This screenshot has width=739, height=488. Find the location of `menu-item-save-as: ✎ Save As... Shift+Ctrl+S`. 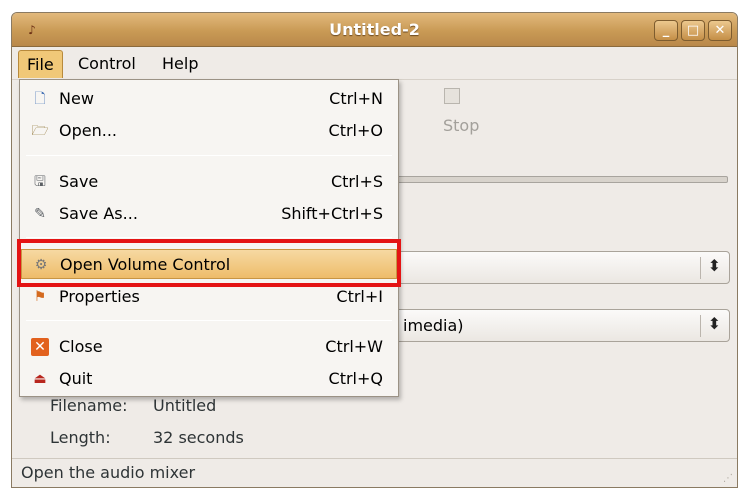

menu-item-save-as: ✎ Save As... Shift+Ctrl+S is located at coordinates (209, 214).